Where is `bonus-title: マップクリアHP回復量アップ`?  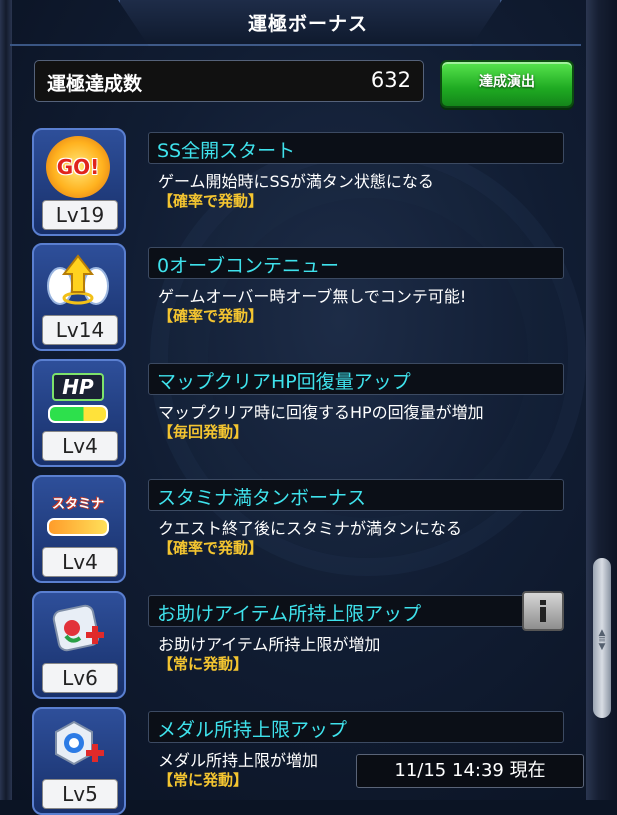
bonus-title: マップクリアHP回復量アップ is located at coordinates (284, 382).